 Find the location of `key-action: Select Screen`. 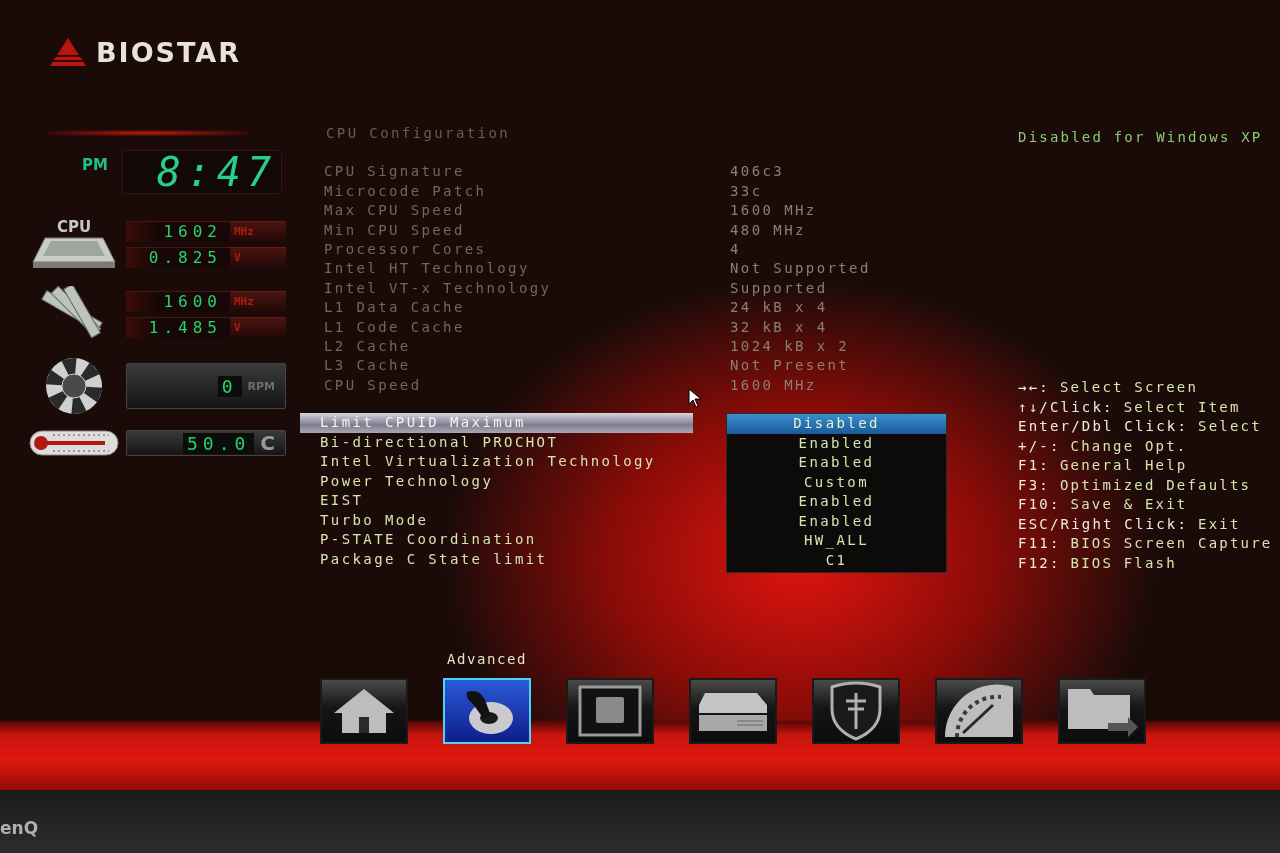

key-action: Select Screen is located at coordinates (1129, 388).